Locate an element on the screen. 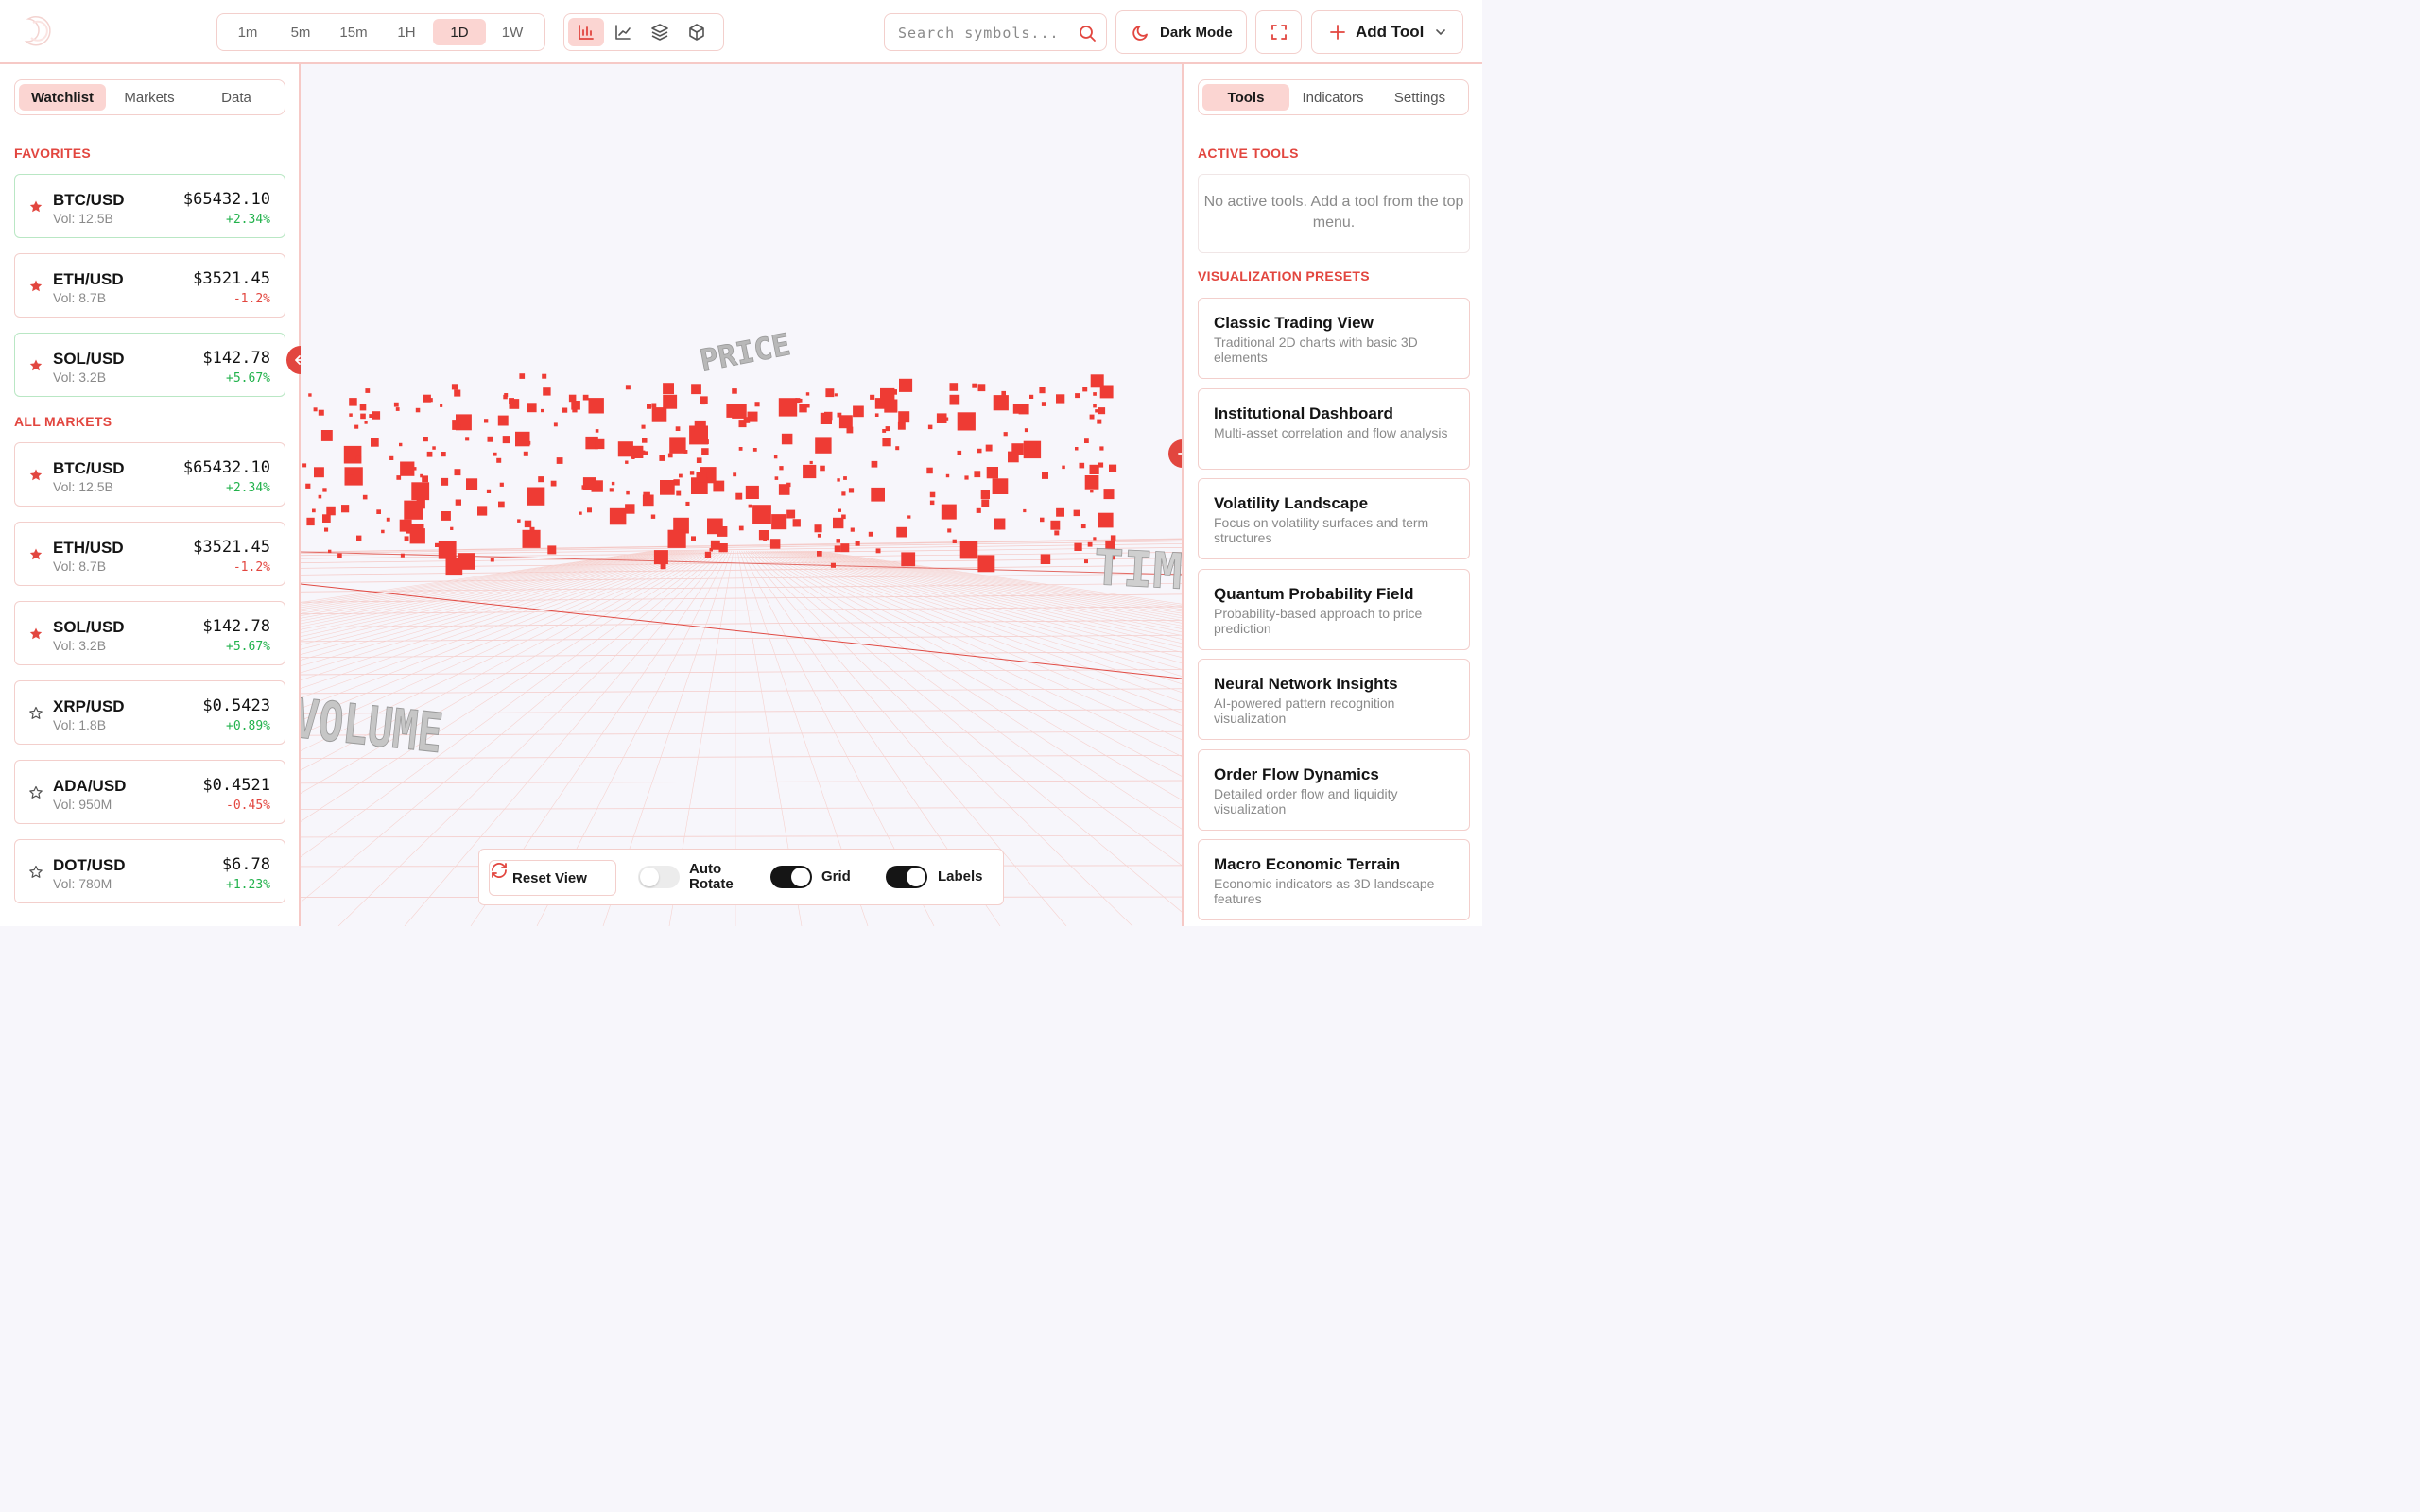  tab-indicators: Indicators is located at coordinates (1332, 97).